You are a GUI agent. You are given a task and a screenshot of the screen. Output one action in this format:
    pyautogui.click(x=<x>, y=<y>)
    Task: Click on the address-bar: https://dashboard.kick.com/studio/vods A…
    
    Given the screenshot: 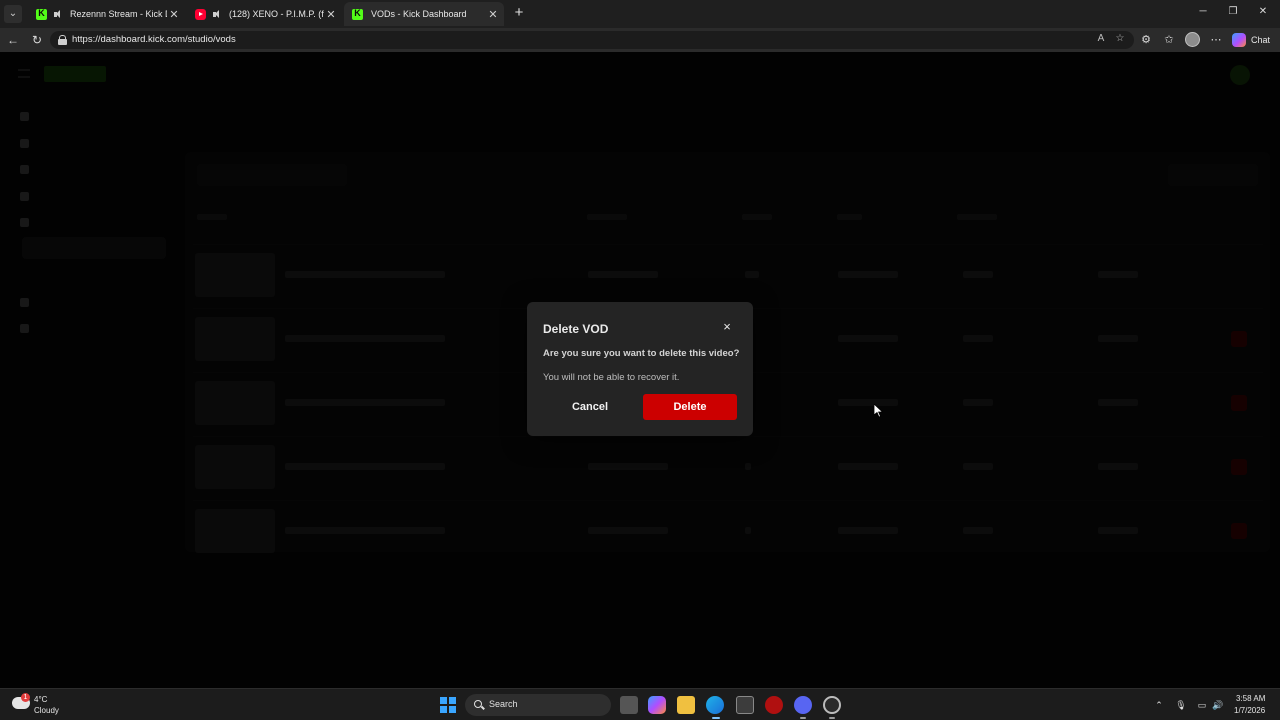 What is the action you would take?
    pyautogui.click(x=592, y=40)
    